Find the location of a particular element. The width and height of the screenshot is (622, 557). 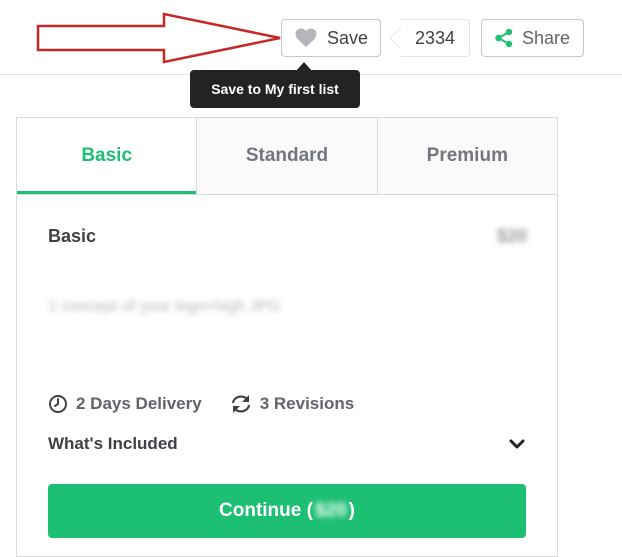

continue-button: Continue ($20) is located at coordinates (287, 511).